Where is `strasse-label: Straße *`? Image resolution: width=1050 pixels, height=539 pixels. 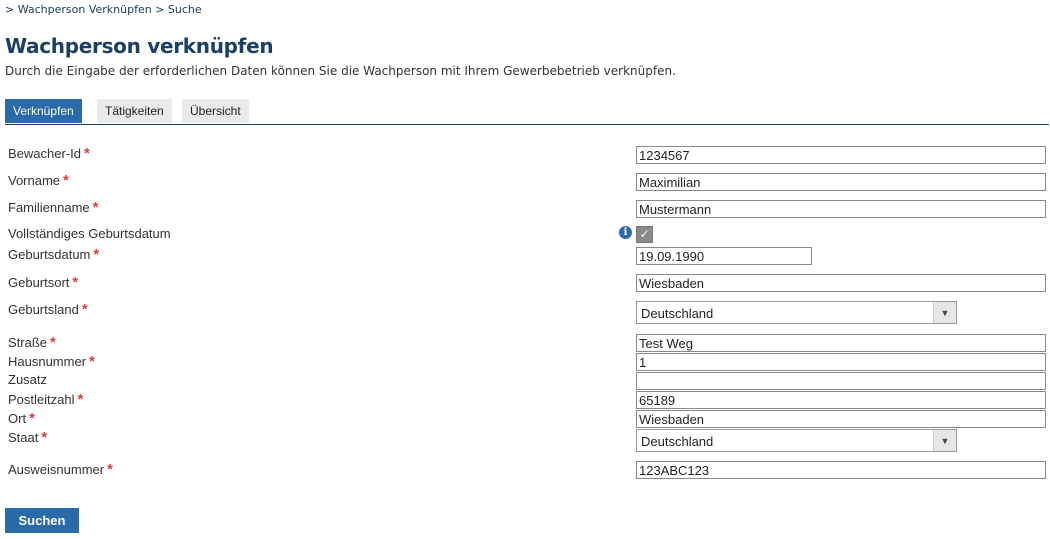
strasse-label: Straße * is located at coordinates (32, 342).